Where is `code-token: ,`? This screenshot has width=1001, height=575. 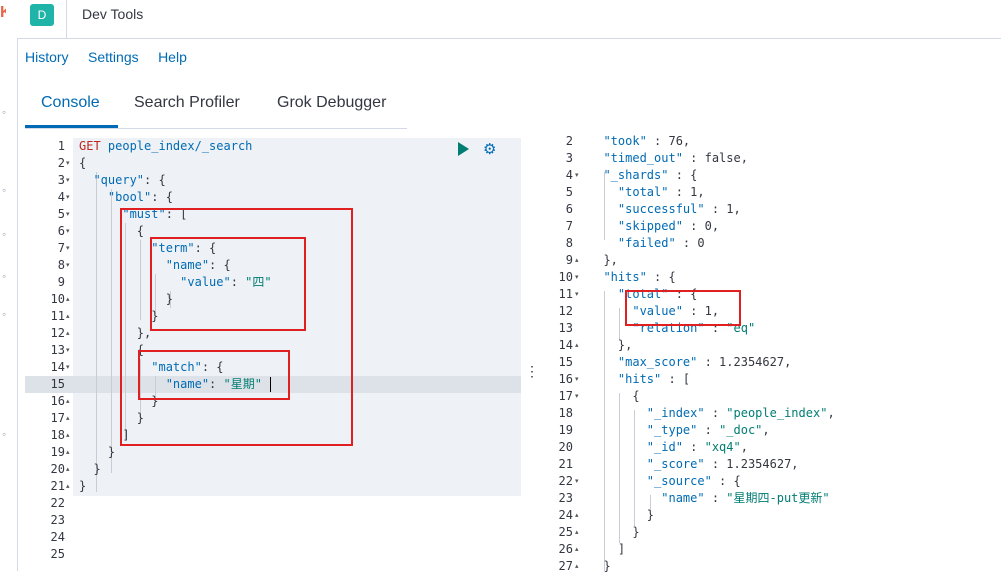 code-token: , is located at coordinates (766, 430).